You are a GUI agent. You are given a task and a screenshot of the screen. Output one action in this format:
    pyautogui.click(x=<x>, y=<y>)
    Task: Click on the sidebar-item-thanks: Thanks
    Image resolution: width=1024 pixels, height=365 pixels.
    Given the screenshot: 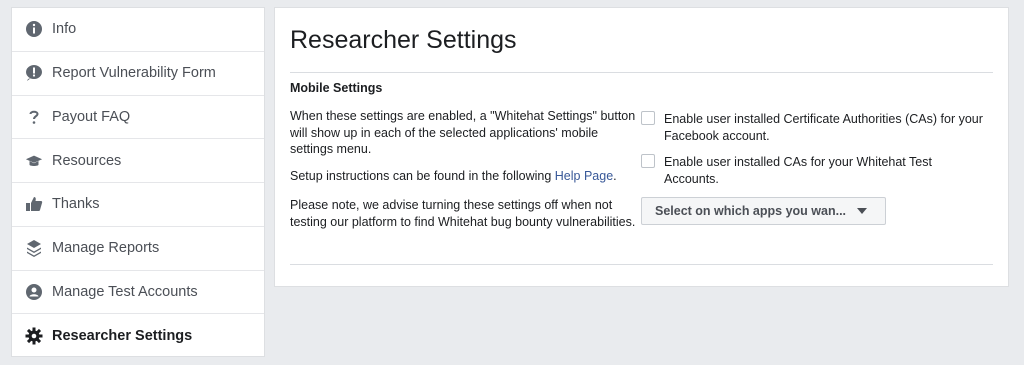 What is the action you would take?
    pyautogui.click(x=138, y=205)
    